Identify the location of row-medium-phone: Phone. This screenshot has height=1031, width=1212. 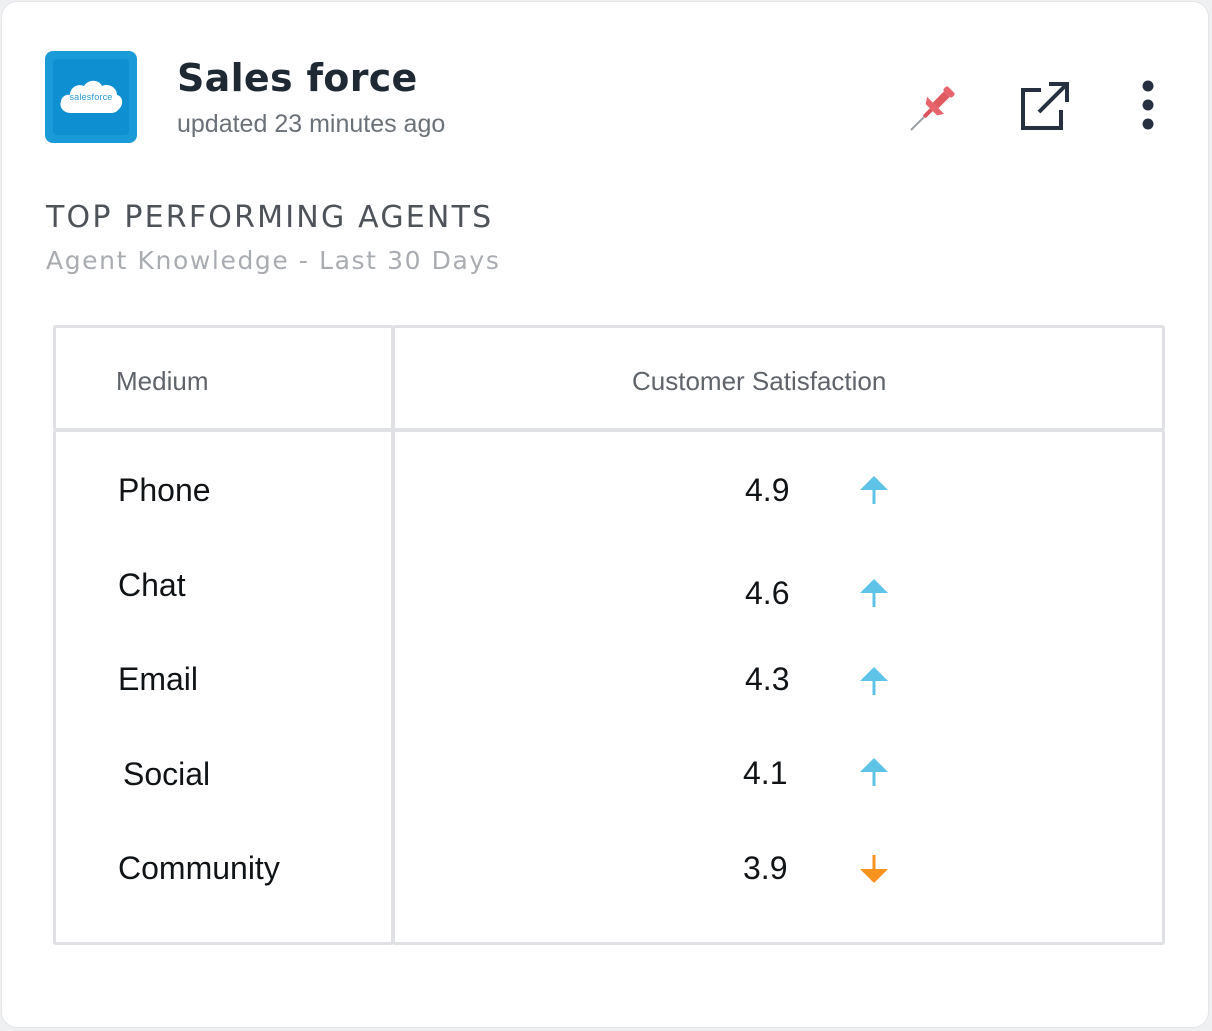
(164, 490).